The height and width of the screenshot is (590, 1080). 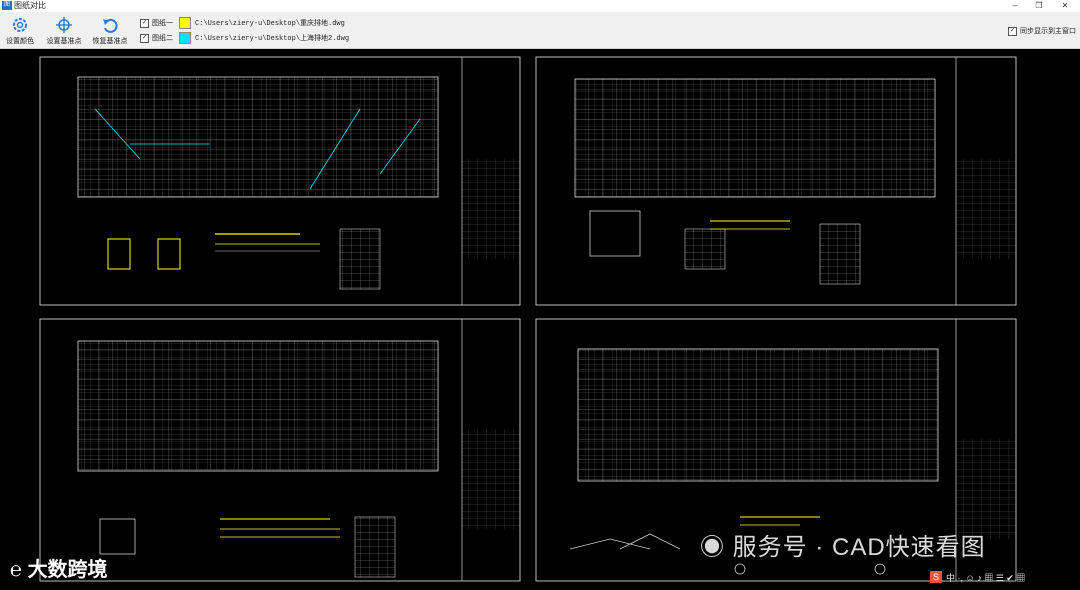 I want to click on set-color-label: 设置颜色, so click(x=20, y=41).